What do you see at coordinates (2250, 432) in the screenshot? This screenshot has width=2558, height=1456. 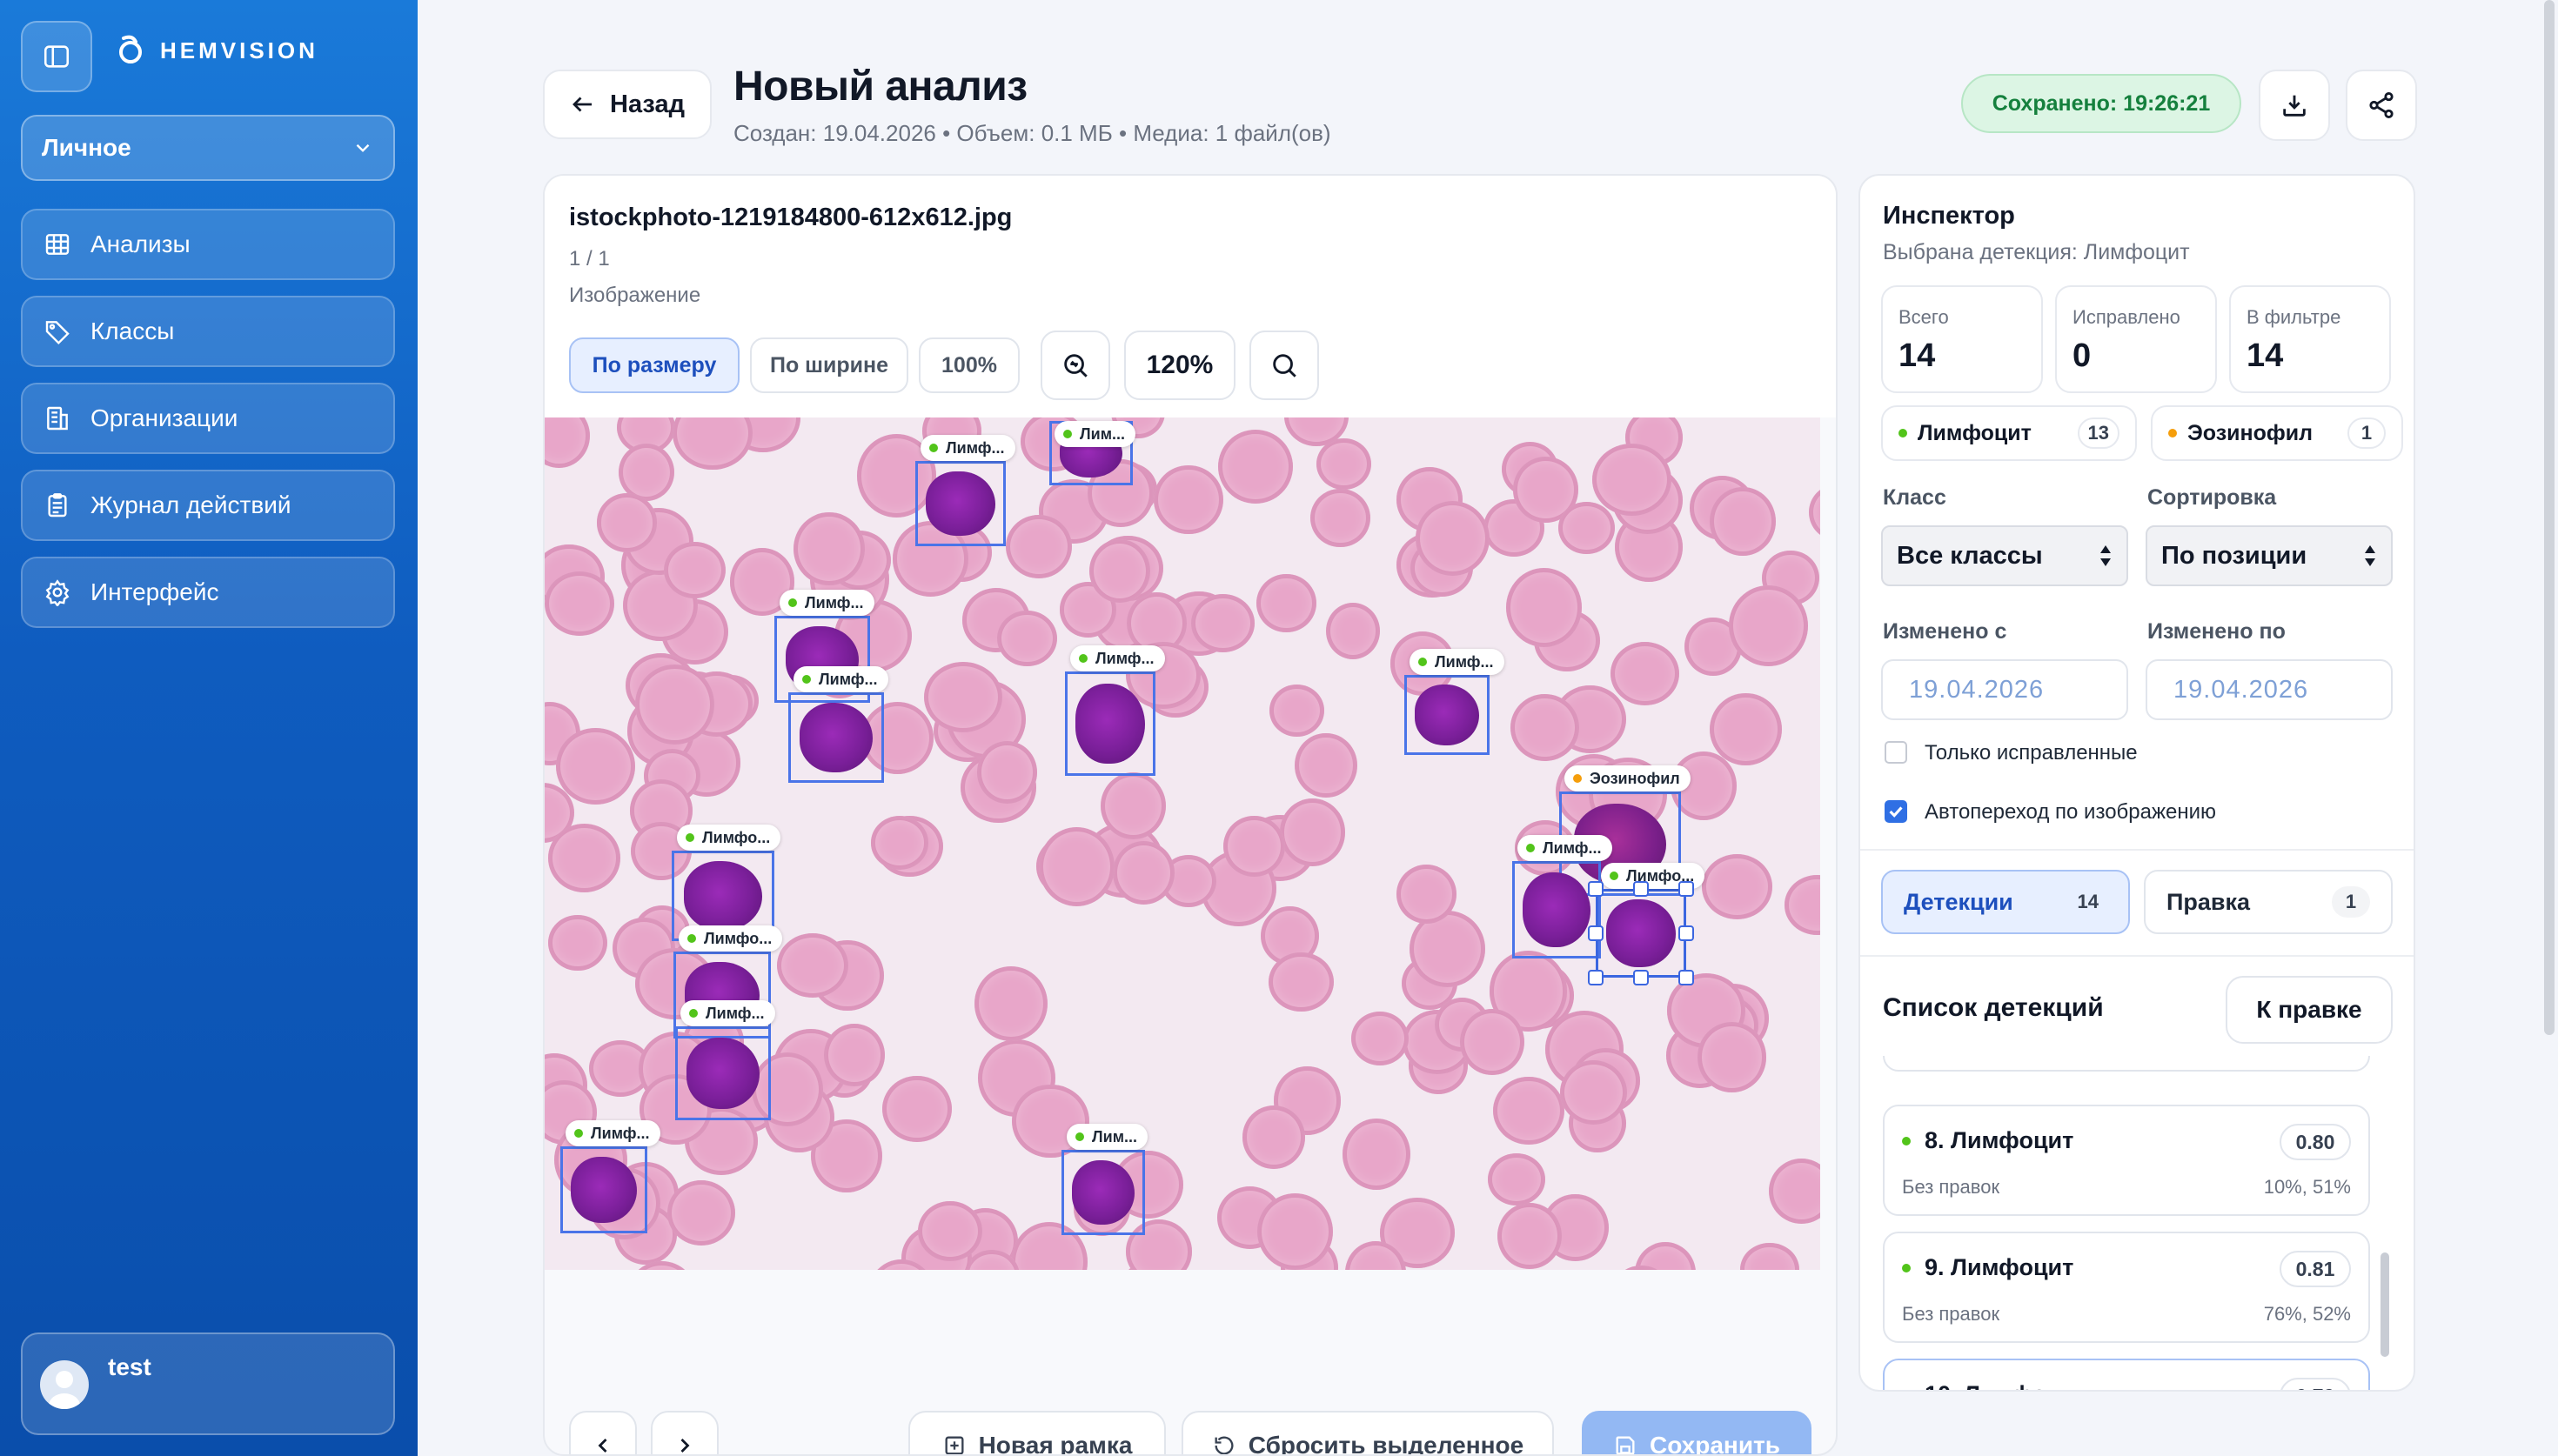 I see `class-chip-label: Эозинофил` at bounding box center [2250, 432].